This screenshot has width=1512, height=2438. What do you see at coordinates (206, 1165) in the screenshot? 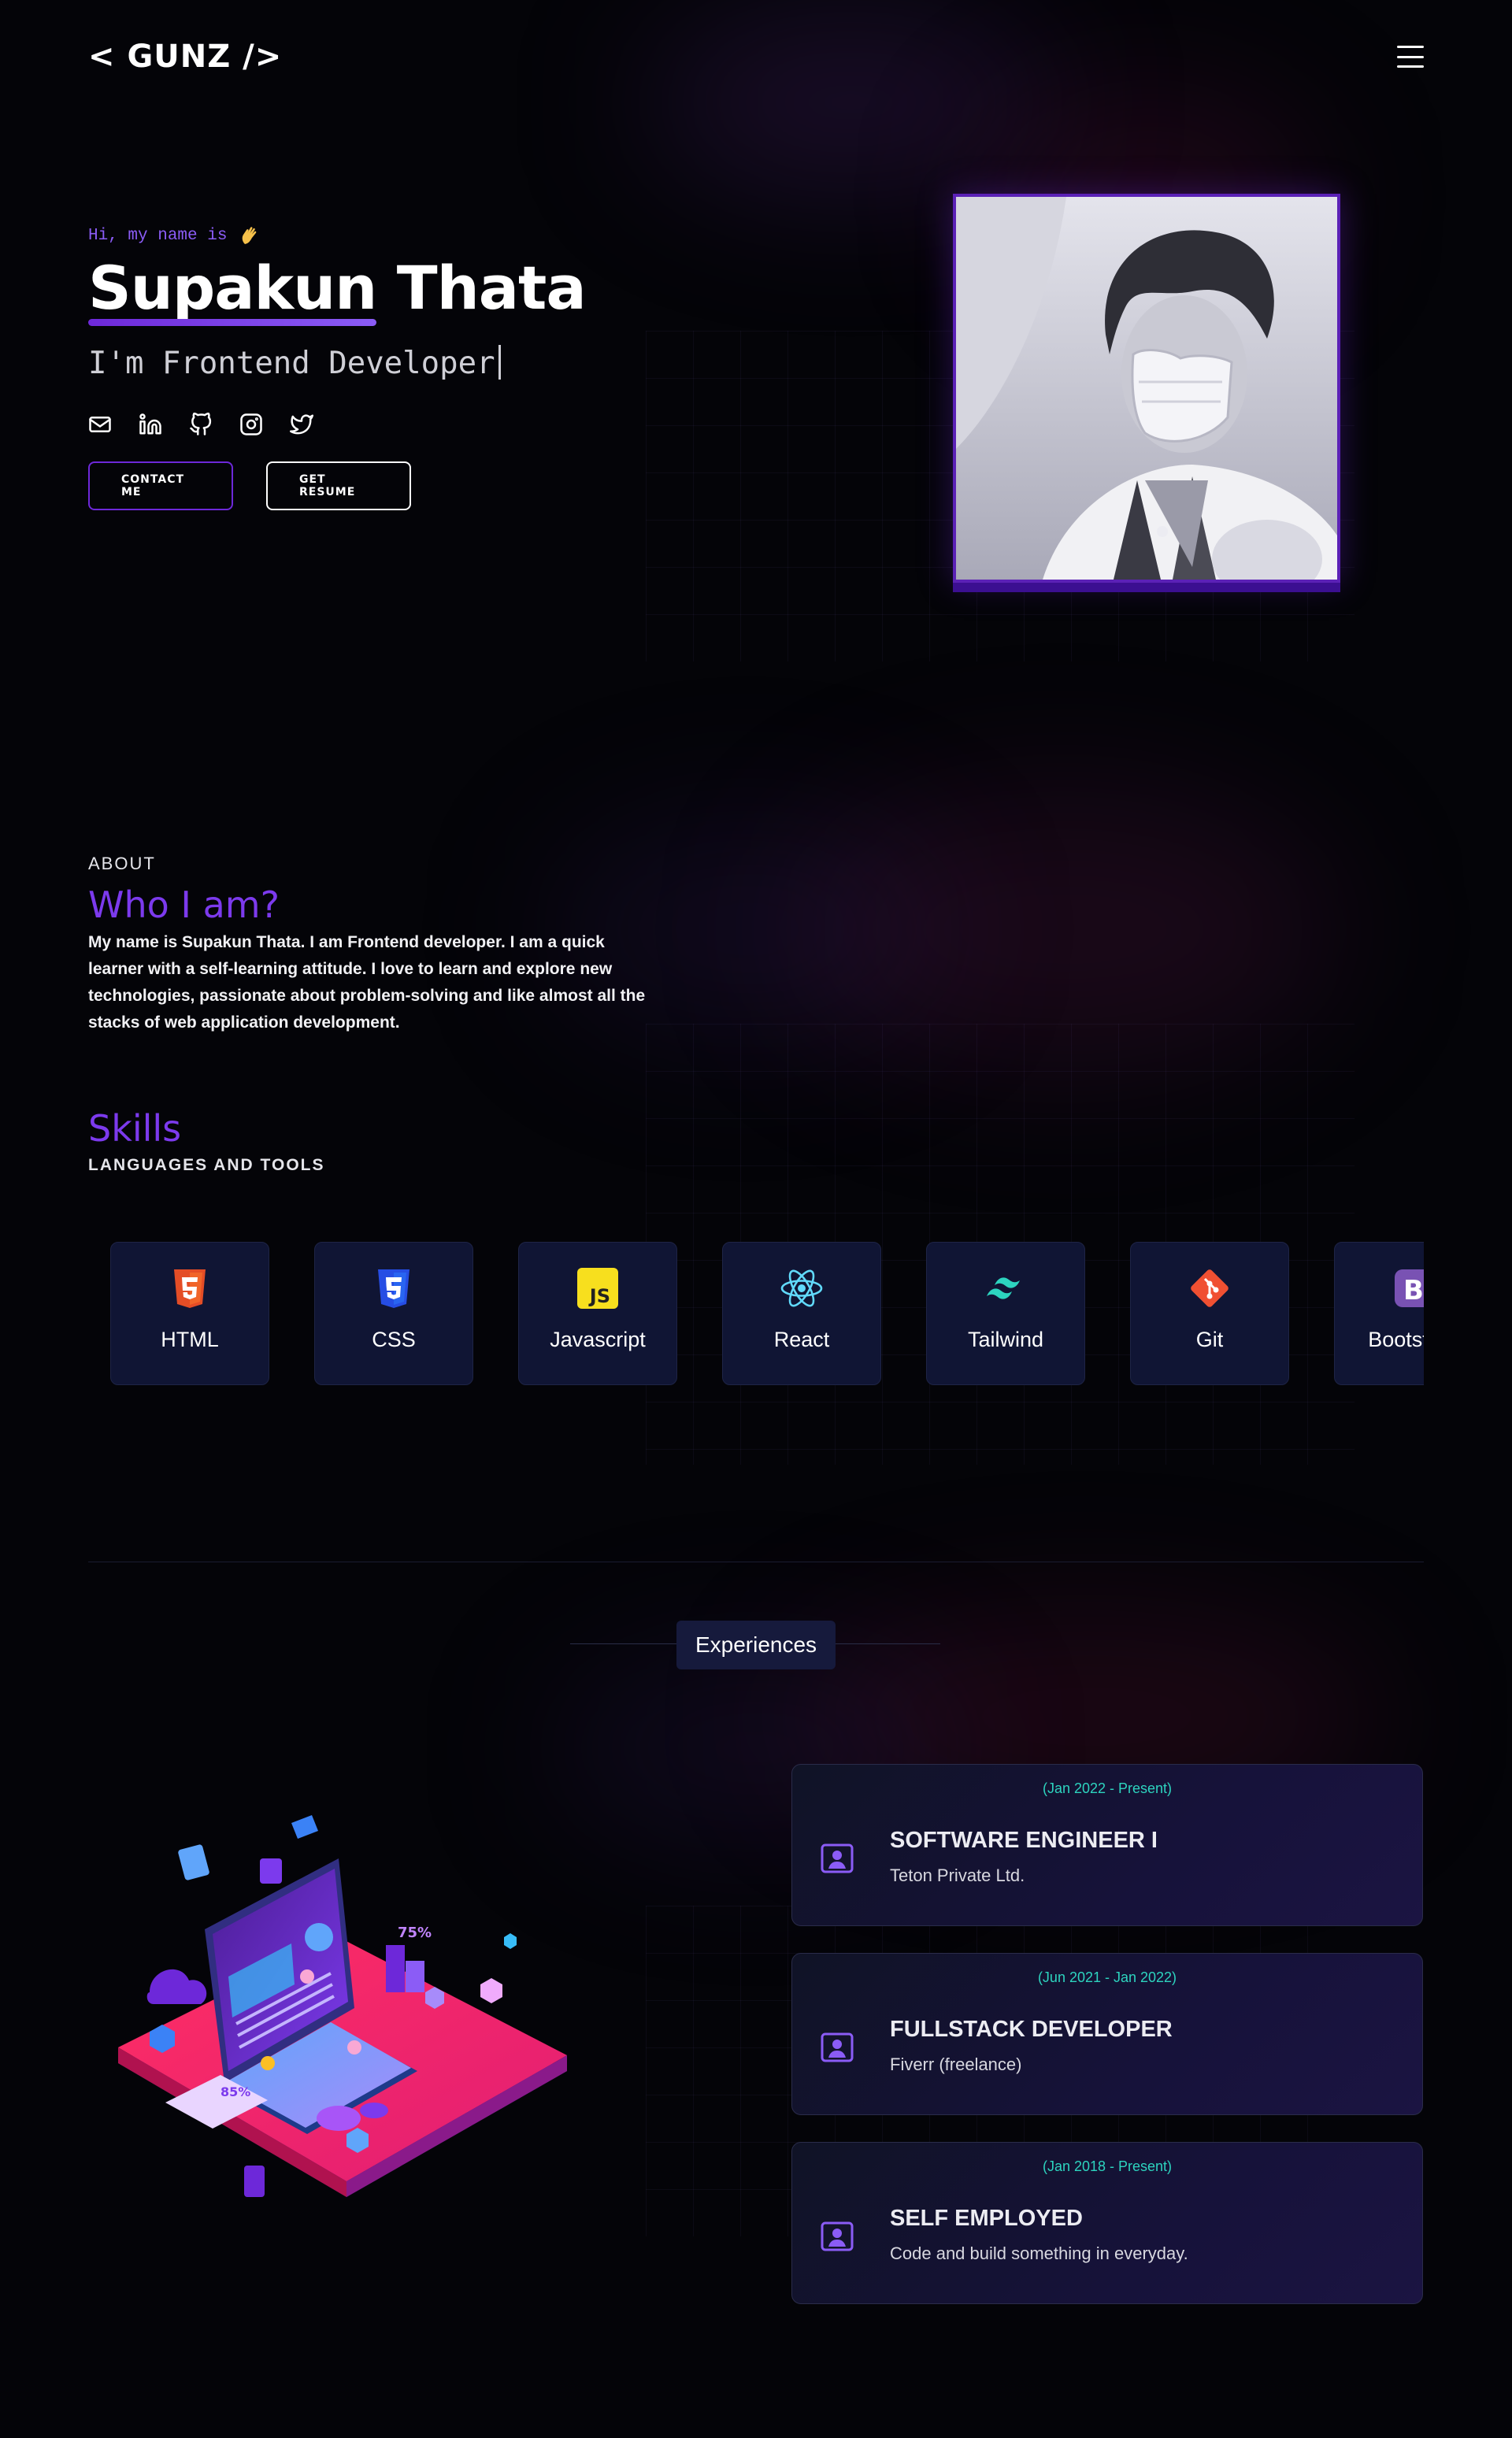
I see `skills-subheading: LANGUAGES AND TOOLS` at bounding box center [206, 1165].